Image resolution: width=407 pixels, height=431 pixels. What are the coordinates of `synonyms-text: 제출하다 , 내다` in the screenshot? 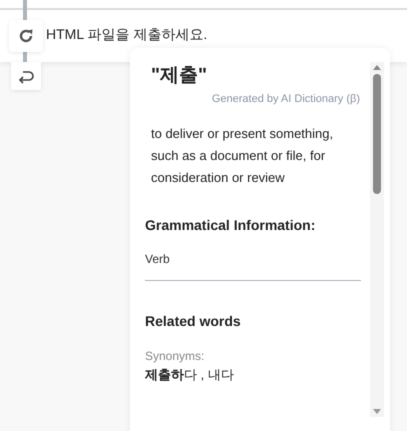 It's located at (190, 375).